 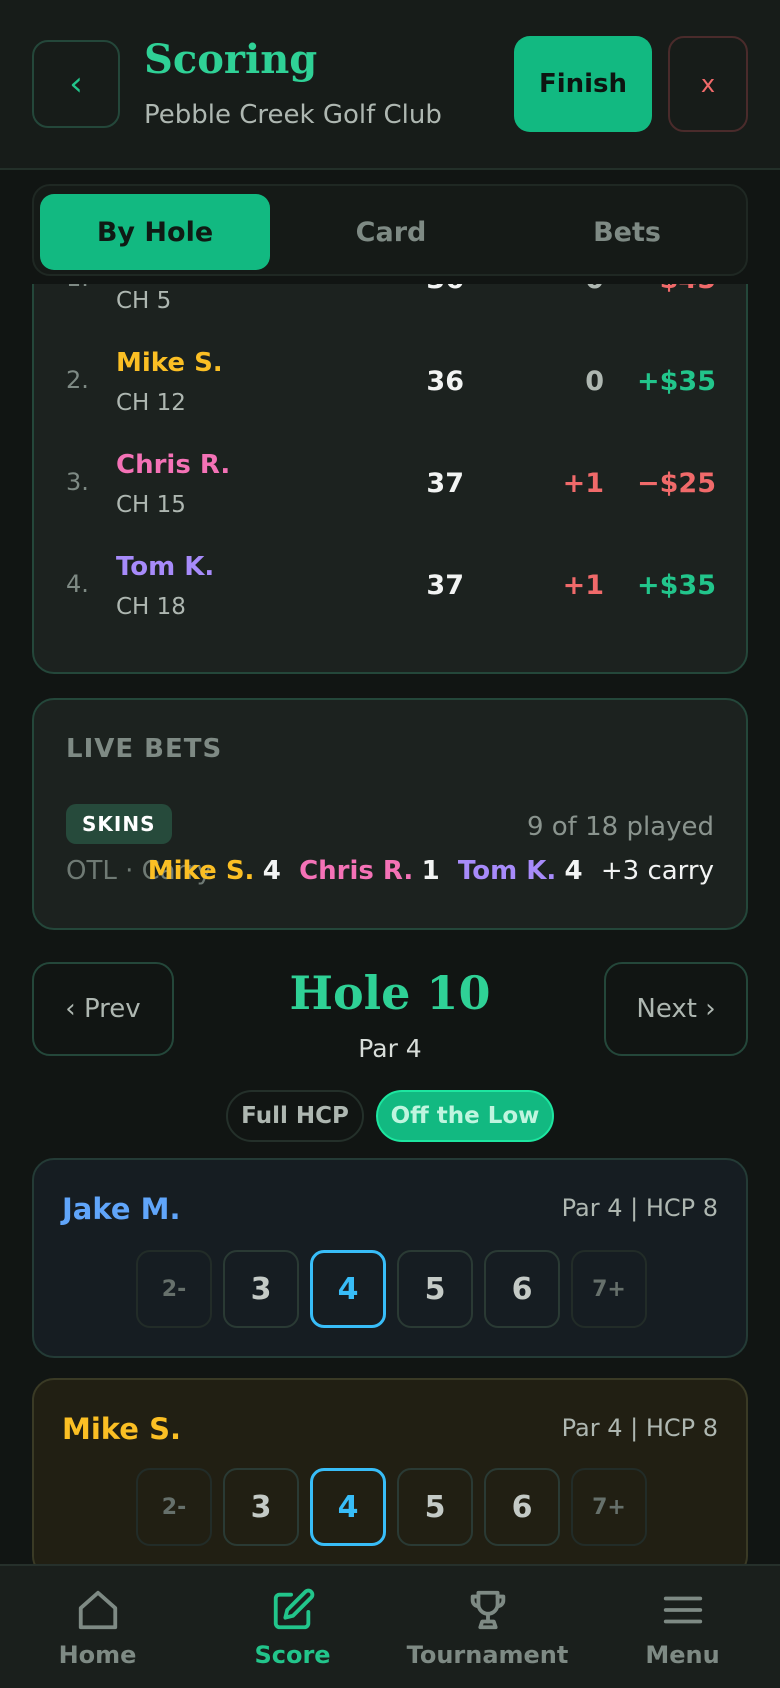 I want to click on tab-card: Card, so click(x=391, y=232).